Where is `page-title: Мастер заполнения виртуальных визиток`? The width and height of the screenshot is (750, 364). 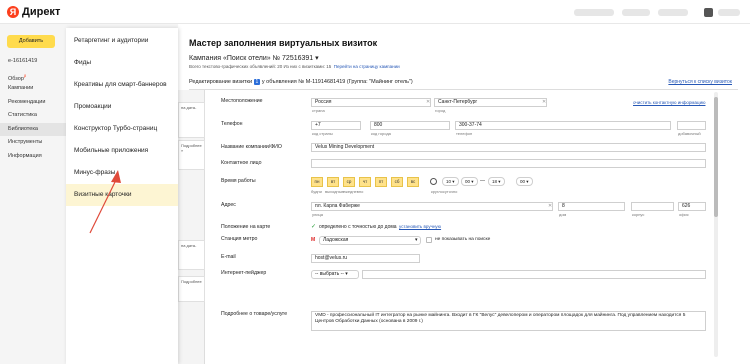
page-title: Мастер заполнения виртуальных визиток is located at coordinates (283, 43).